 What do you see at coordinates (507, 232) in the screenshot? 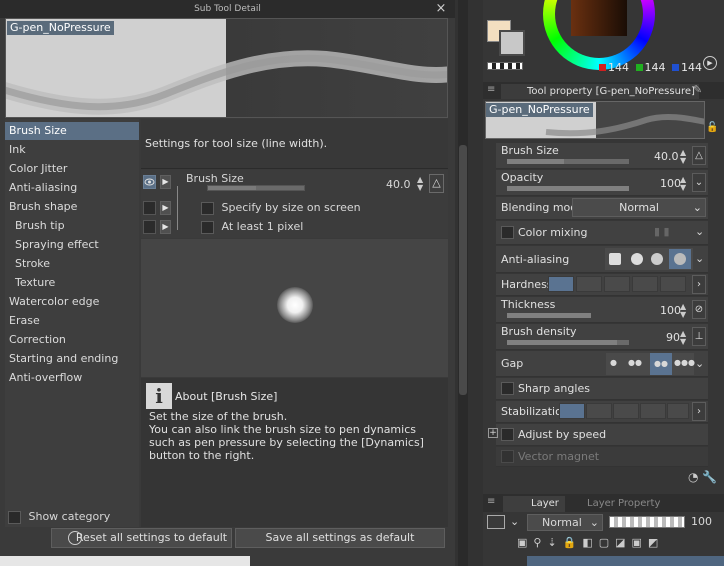
I see `color-mixing-checkbox` at bounding box center [507, 232].